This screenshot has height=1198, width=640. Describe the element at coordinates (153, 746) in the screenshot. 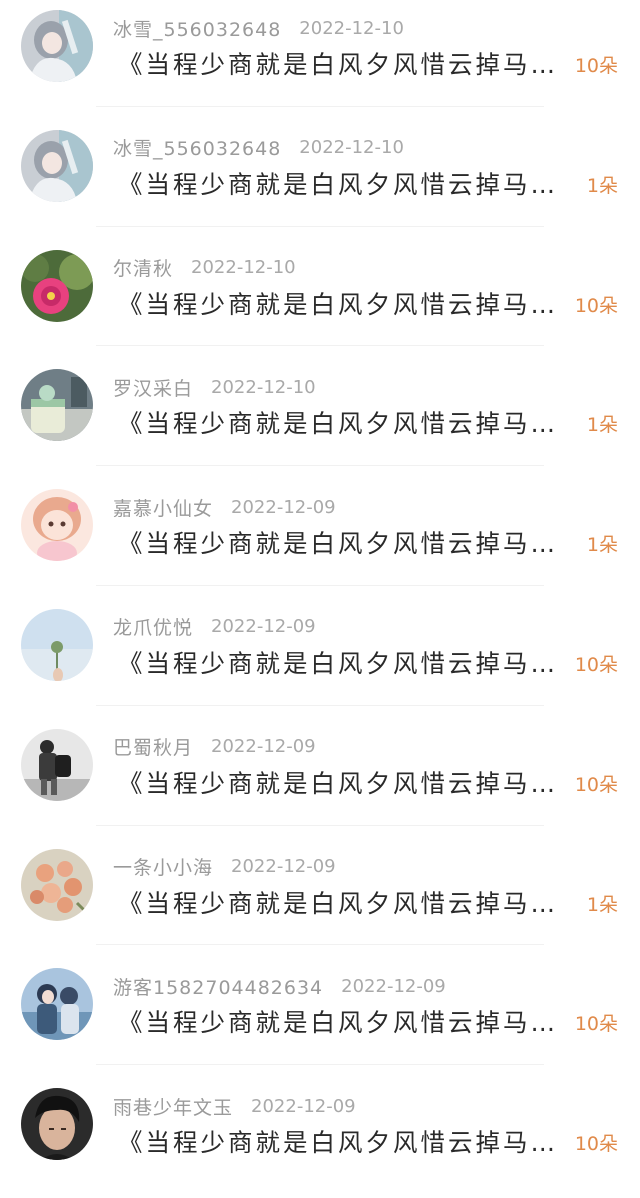

I see `username: 巴蜀秋月` at that location.